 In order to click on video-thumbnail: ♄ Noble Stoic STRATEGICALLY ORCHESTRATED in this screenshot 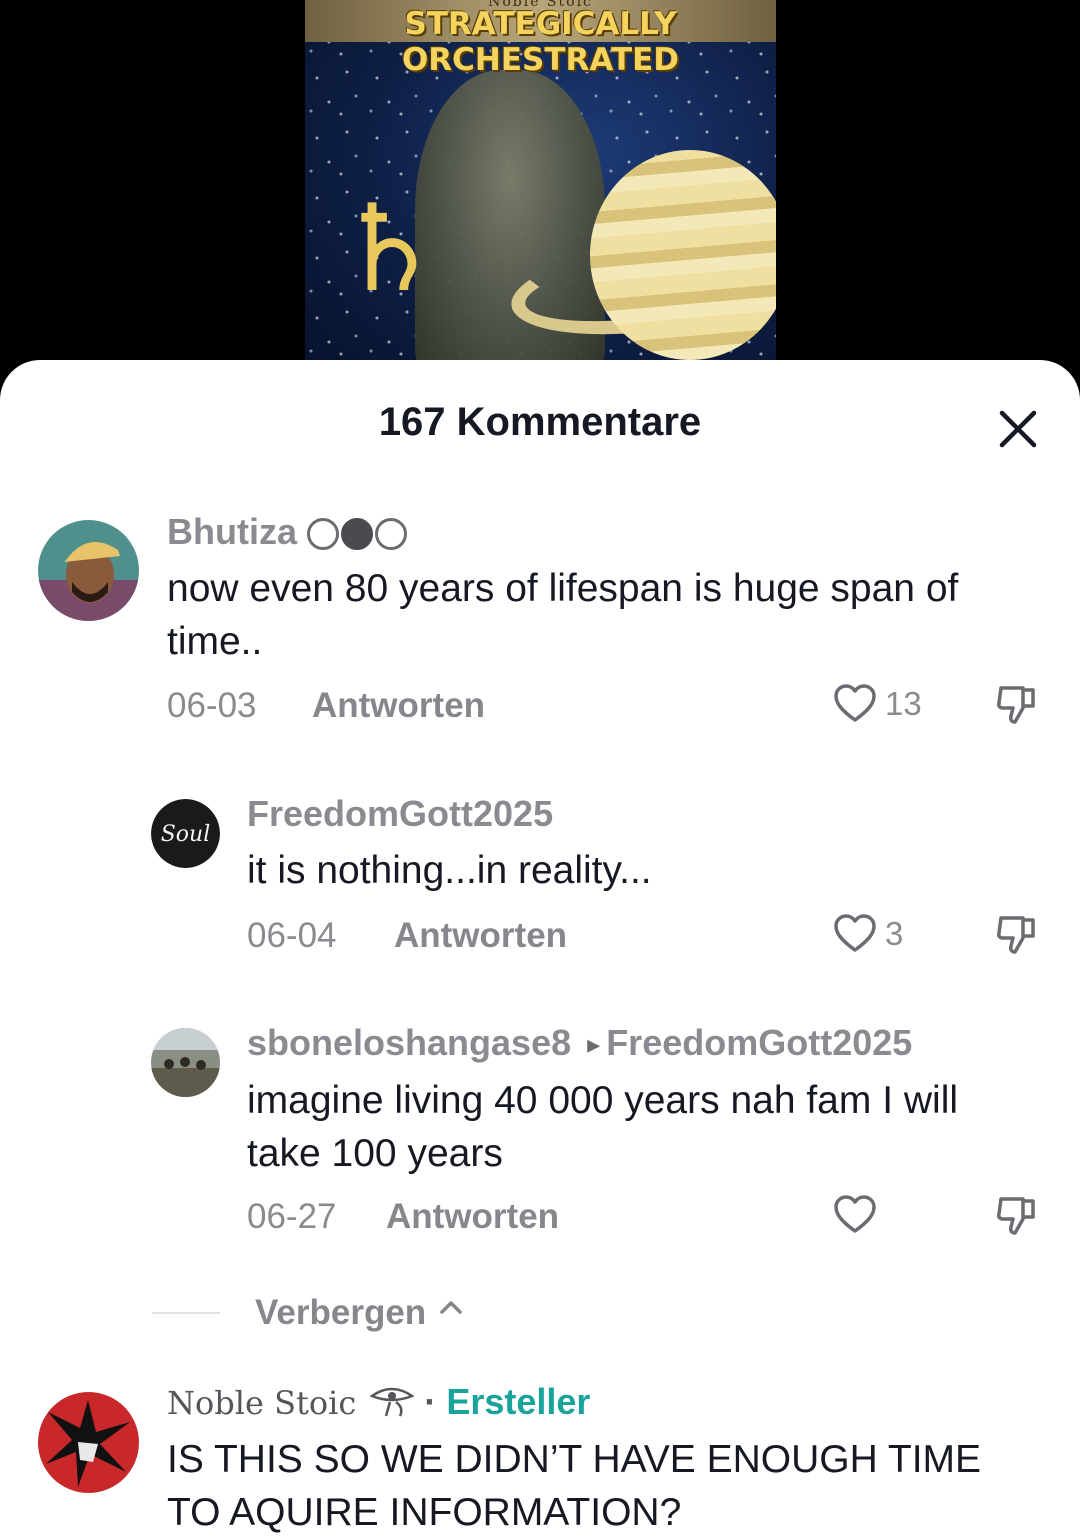, I will do `click(540, 190)`.